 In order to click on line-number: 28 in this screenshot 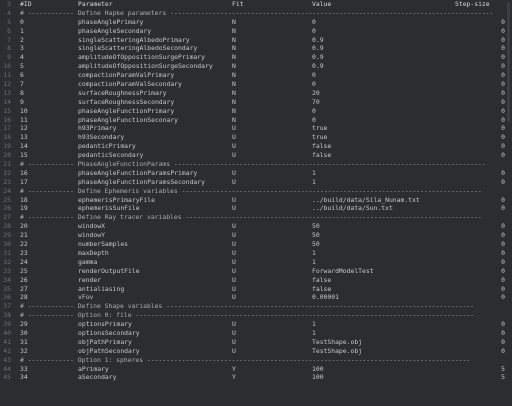, I will do `click(7, 226)`.